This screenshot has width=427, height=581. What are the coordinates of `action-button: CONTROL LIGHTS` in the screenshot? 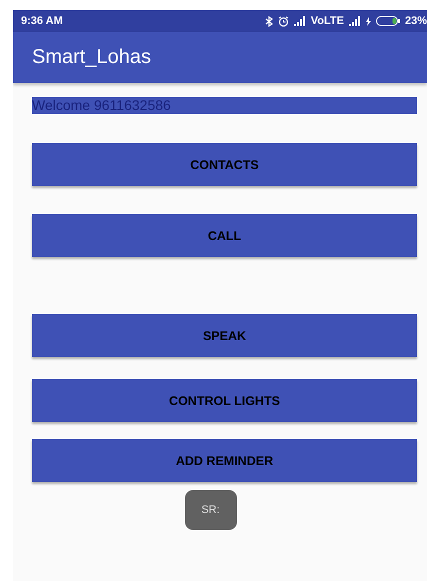 It's located at (224, 400).